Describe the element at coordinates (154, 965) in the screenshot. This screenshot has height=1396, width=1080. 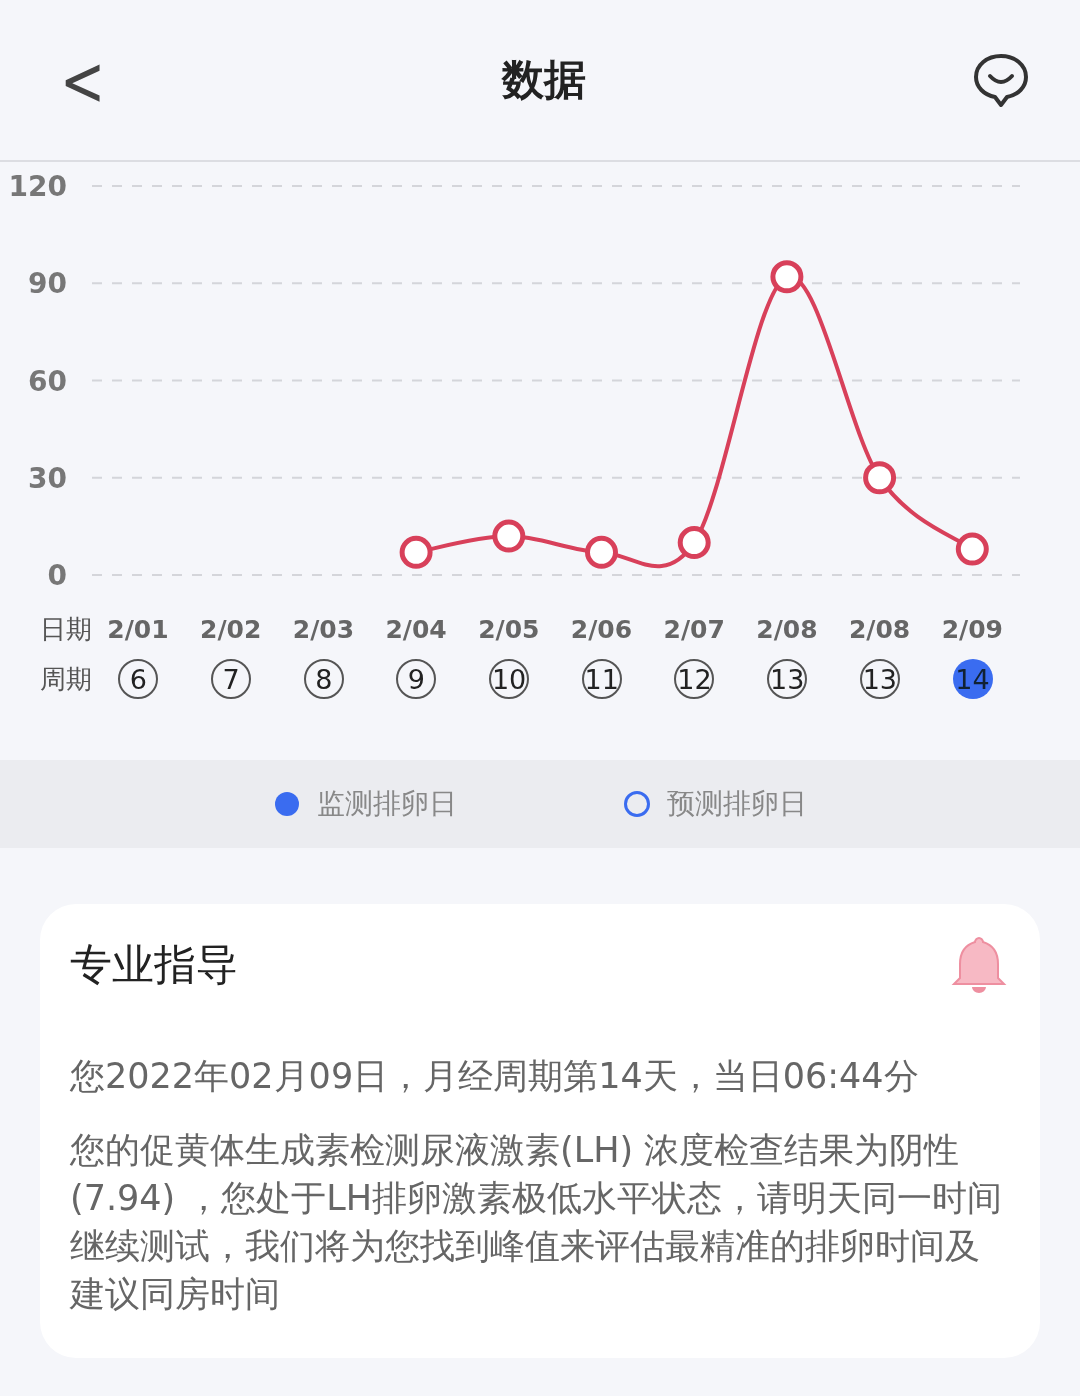
I see `card-title: 专业指导` at that location.